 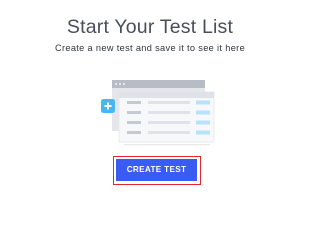 I want to click on create-test-button: CREATE TEST, so click(x=156, y=170).